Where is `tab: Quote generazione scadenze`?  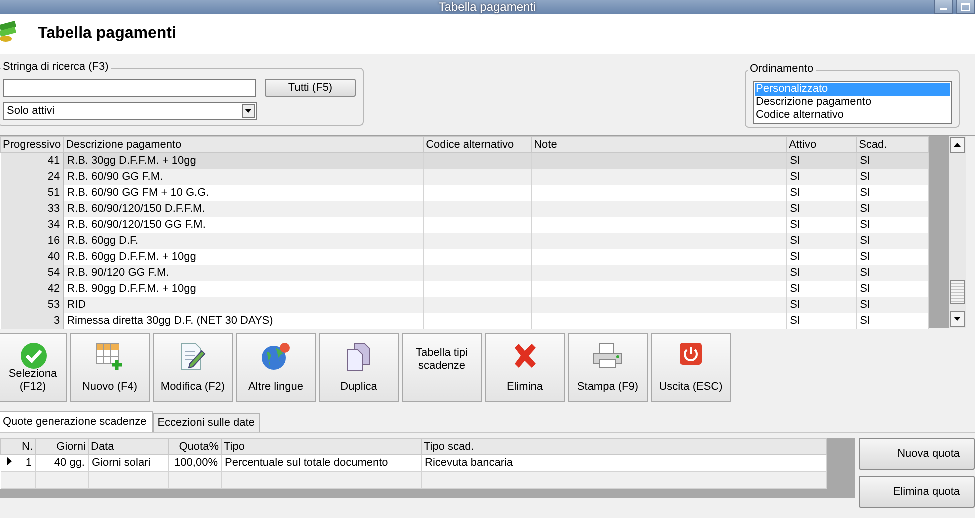 tab: Quote generazione scadenze is located at coordinates (76, 421).